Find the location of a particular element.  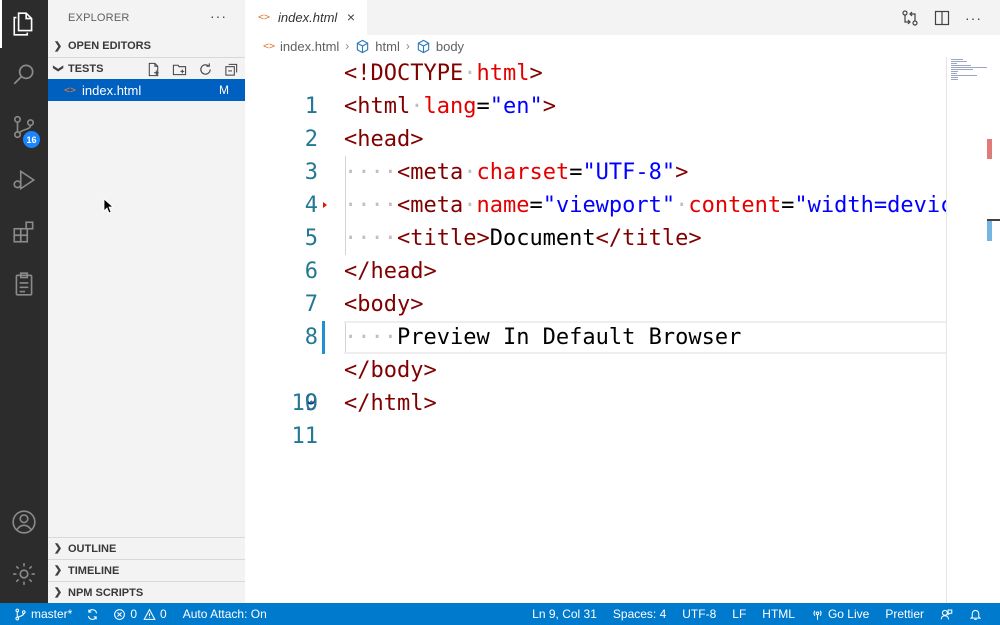

mouse-cursor-icon is located at coordinates (108, 206).